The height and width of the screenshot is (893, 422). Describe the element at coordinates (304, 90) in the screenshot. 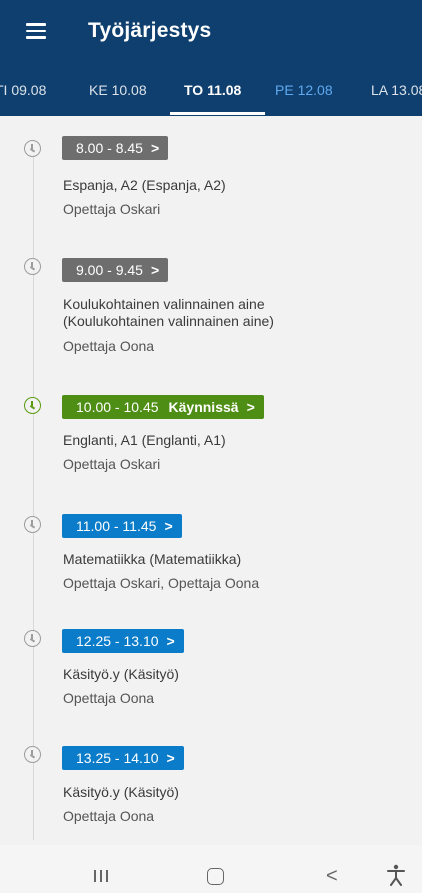

I see `tab-pe-12-08: PE 12.08` at that location.